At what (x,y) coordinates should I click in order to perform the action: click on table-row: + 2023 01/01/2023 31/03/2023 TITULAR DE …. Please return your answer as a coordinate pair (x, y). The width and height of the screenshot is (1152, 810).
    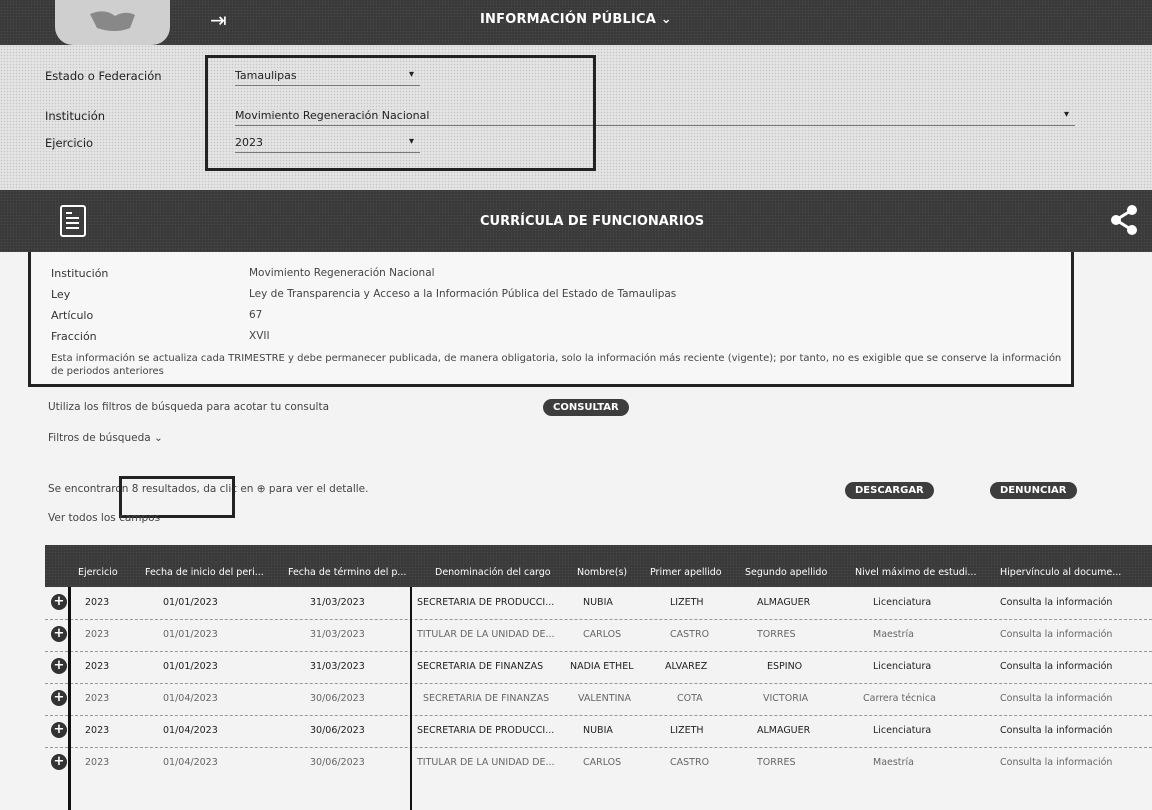
    Looking at the image, I should click on (598, 635).